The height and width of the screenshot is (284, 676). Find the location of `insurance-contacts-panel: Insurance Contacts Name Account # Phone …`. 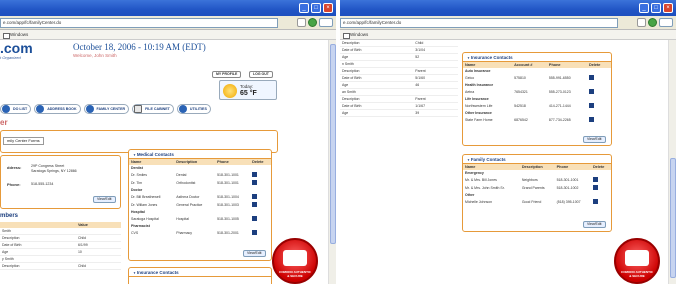

insurance-contacts-panel: Insurance Contacts Name Account # Phone … is located at coordinates (537, 99).